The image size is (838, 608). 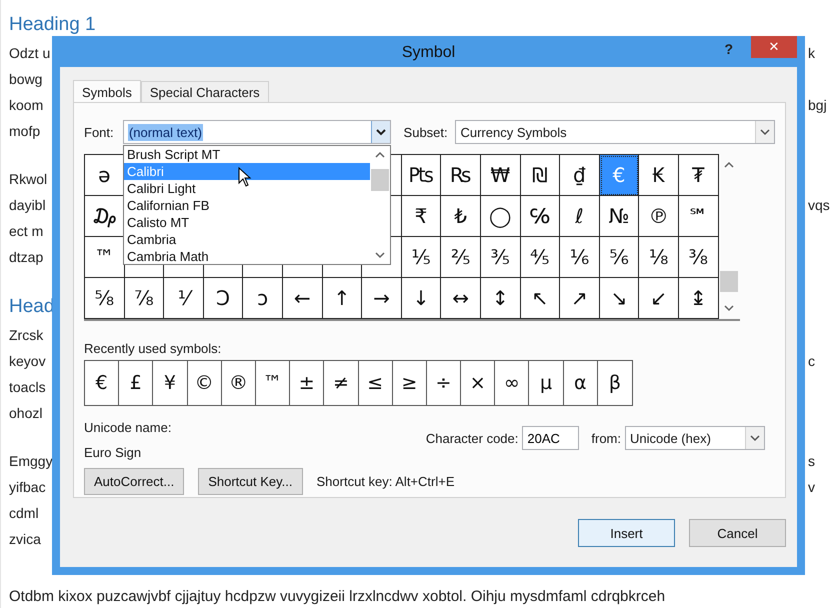 I want to click on symbol-cell: ₧, so click(x=422, y=175).